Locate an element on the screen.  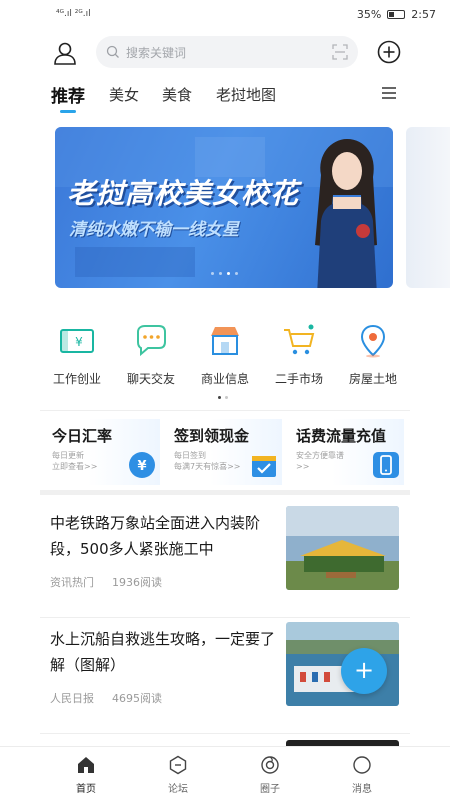
grid-label: 商业信息 is located at coordinates (224, 379).